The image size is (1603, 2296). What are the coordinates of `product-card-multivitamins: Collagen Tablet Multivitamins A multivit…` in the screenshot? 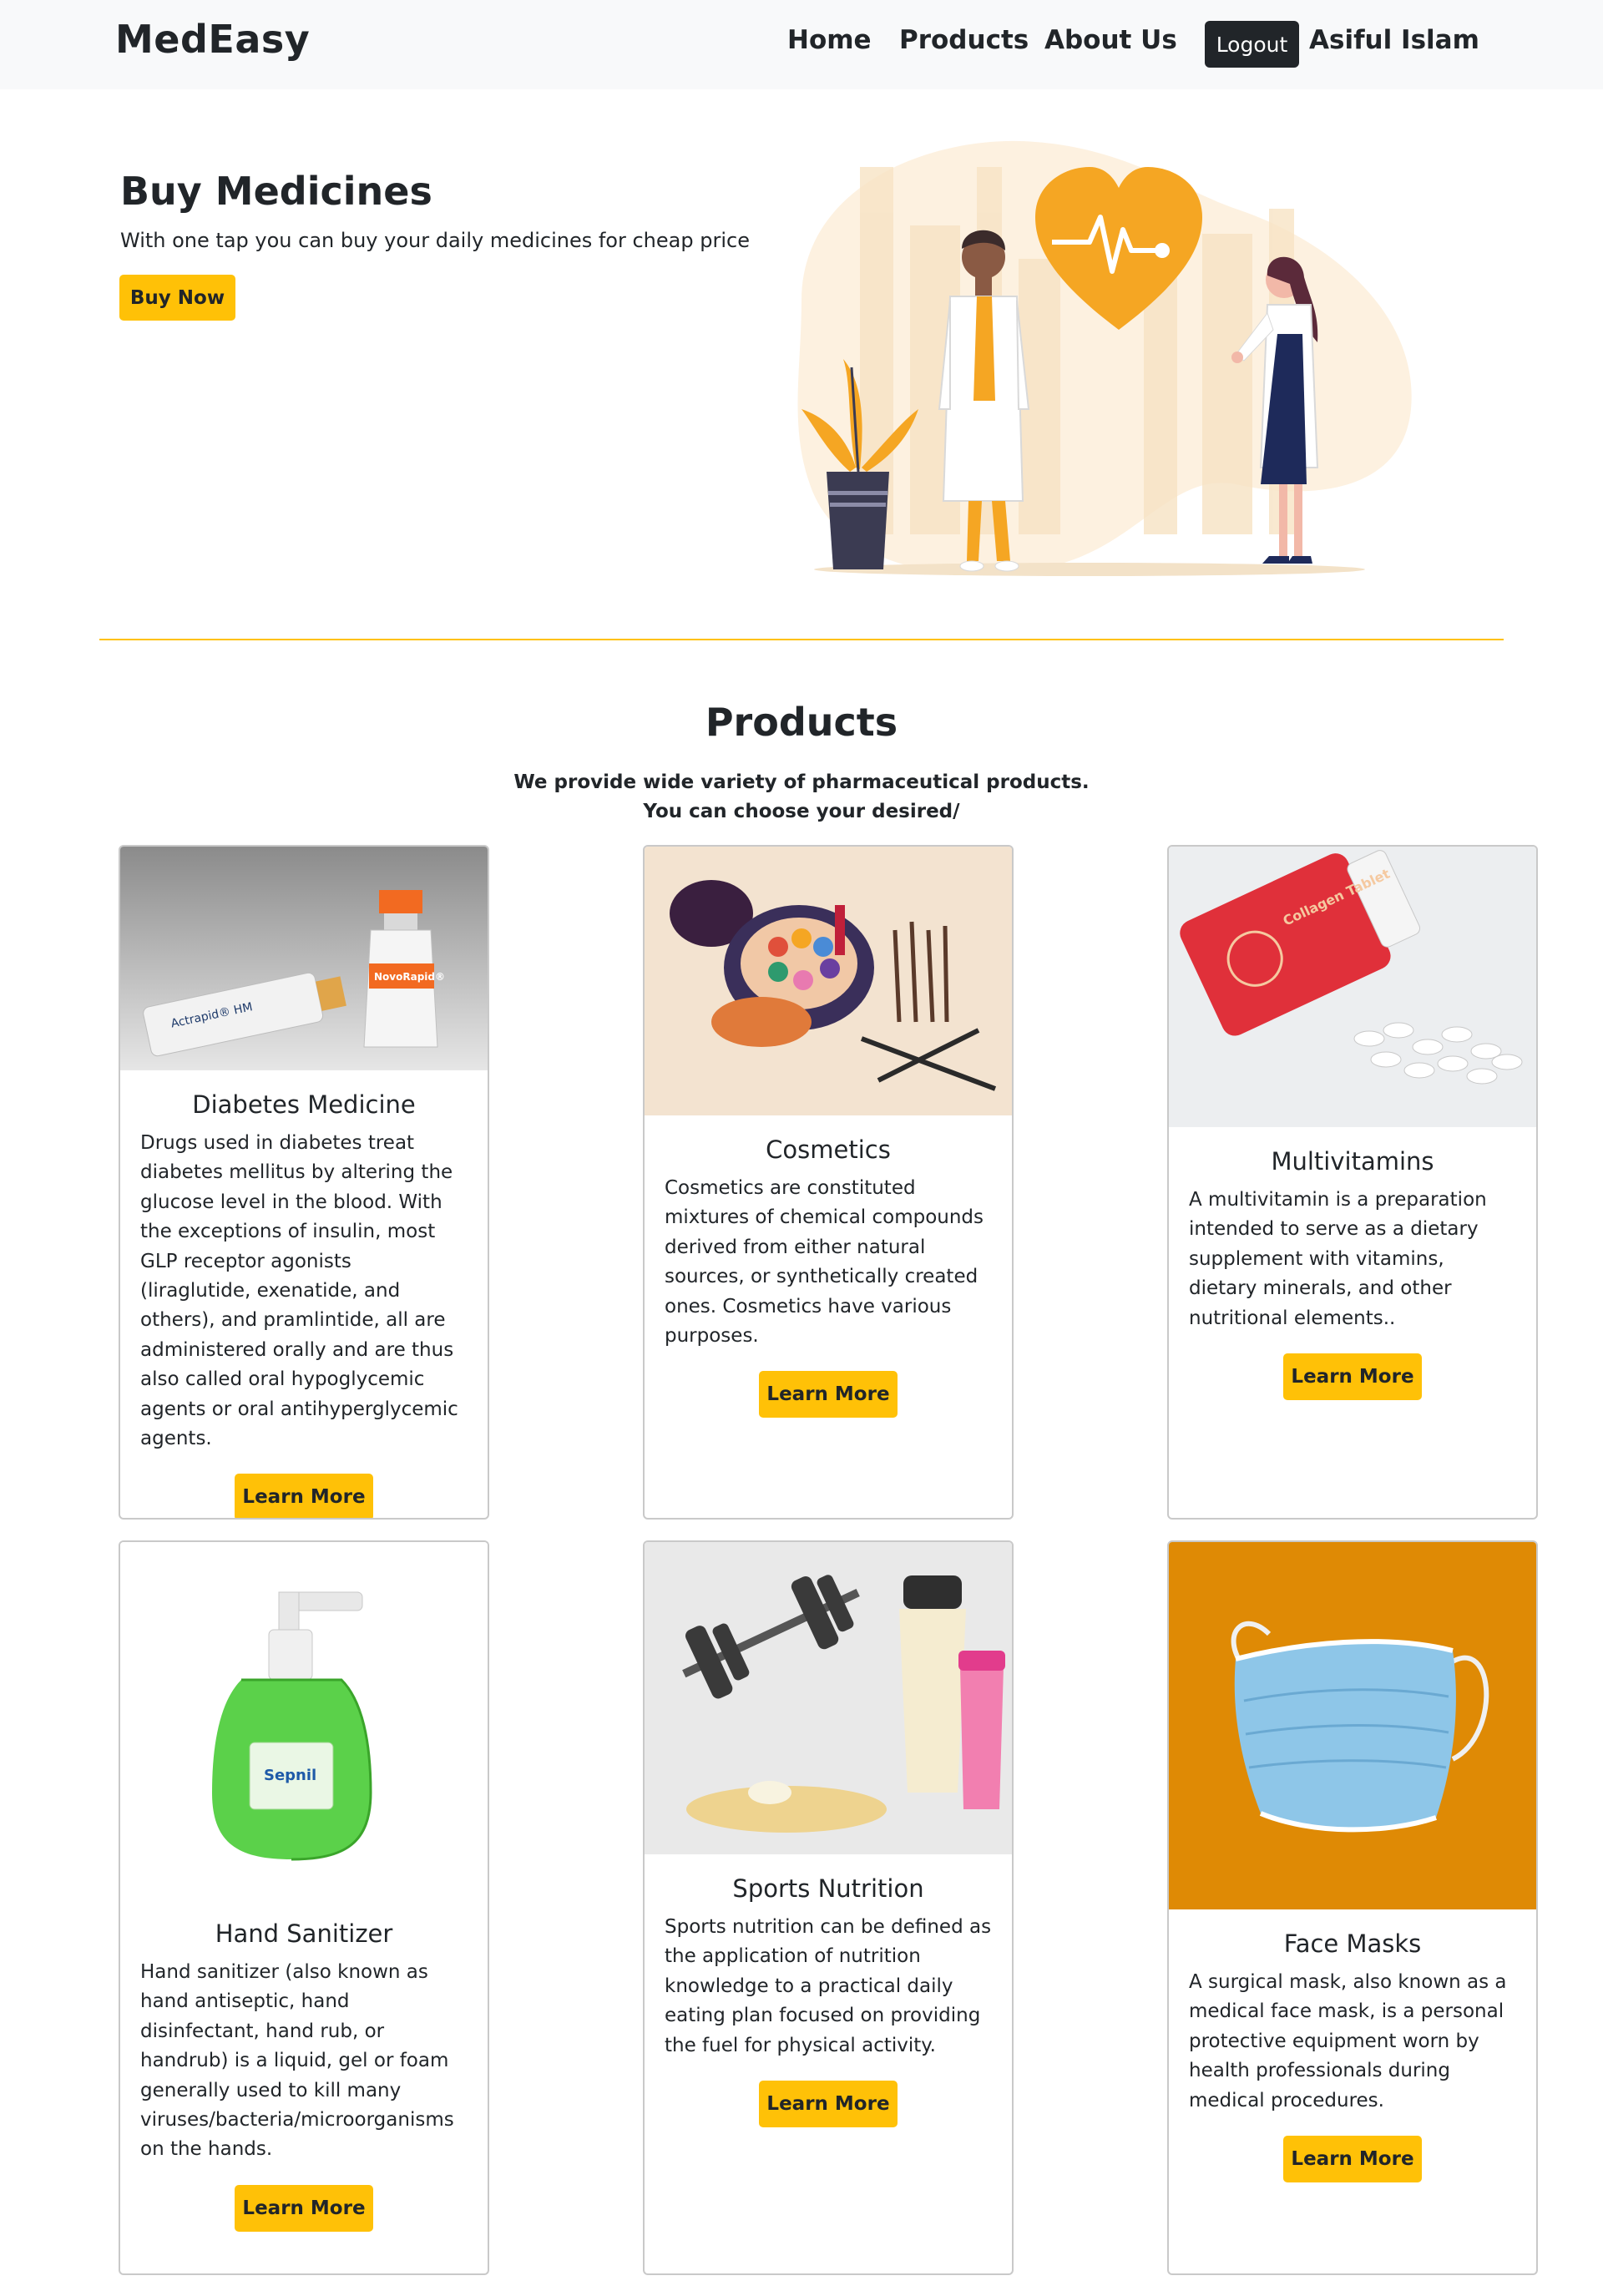 It's located at (1352, 1182).